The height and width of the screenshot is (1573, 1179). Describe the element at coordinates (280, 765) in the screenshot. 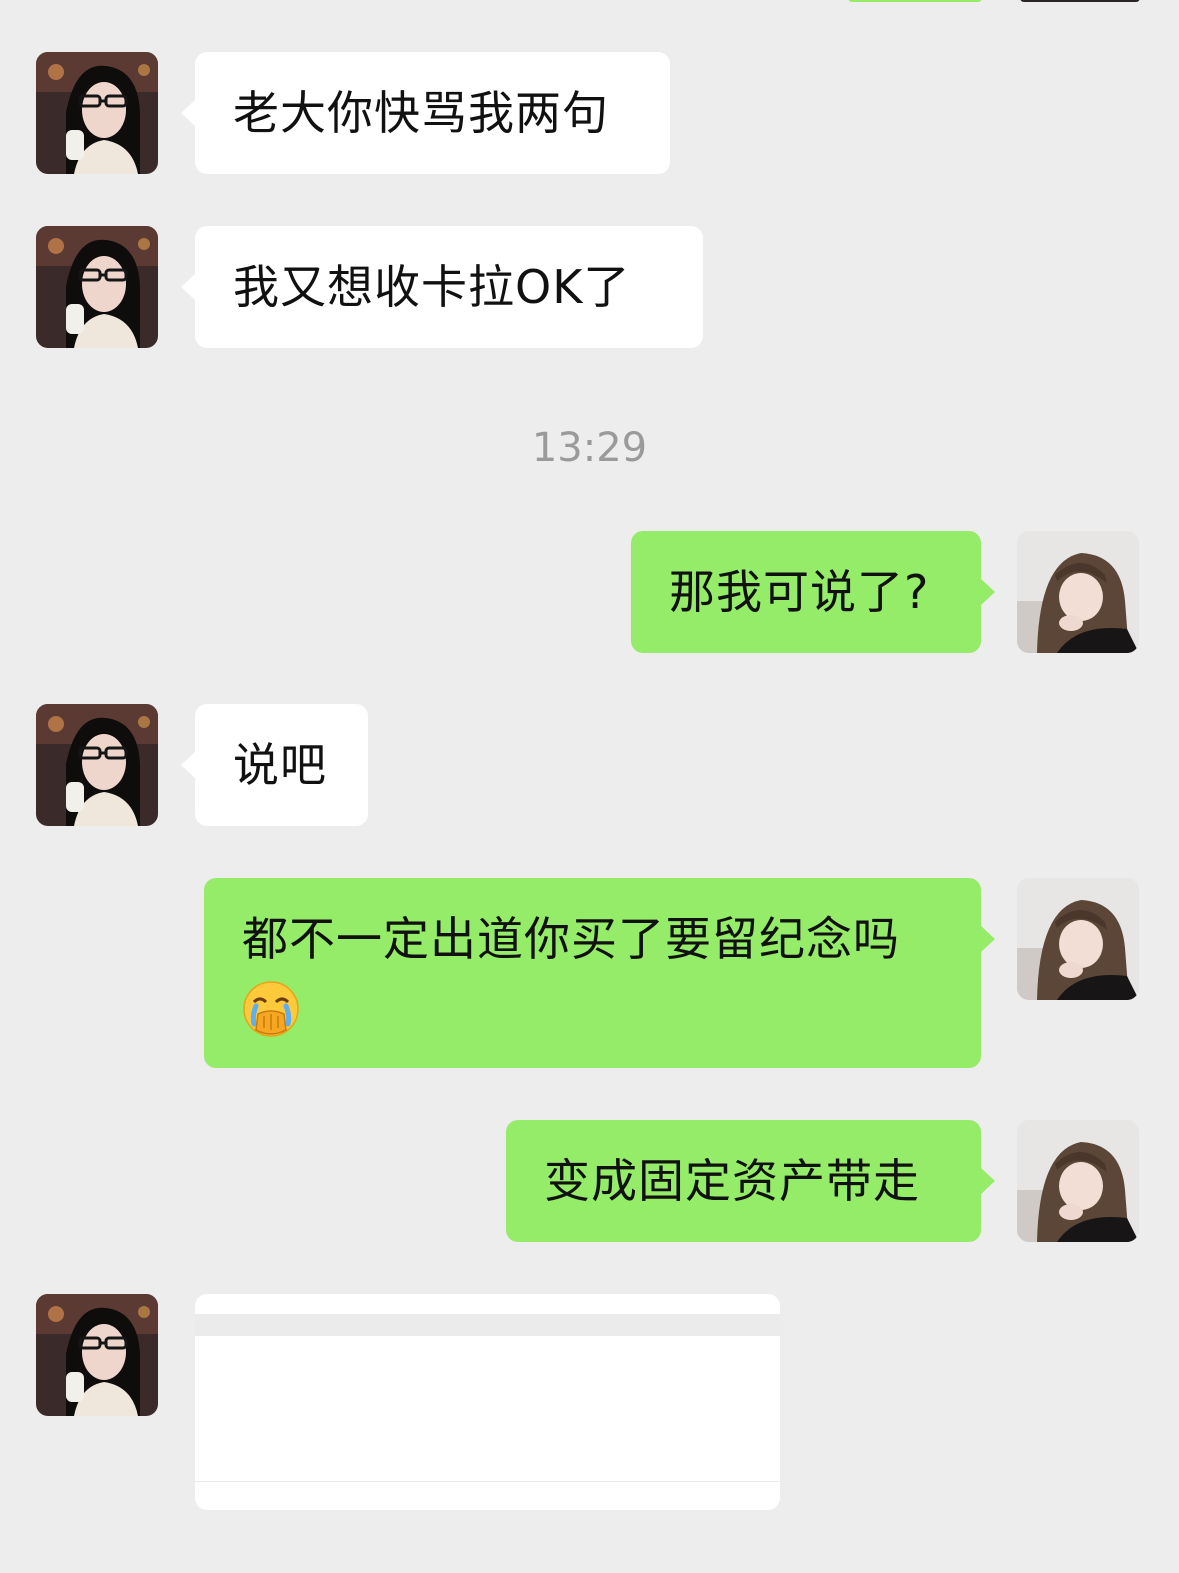

I see `message-text: 说吧` at that location.